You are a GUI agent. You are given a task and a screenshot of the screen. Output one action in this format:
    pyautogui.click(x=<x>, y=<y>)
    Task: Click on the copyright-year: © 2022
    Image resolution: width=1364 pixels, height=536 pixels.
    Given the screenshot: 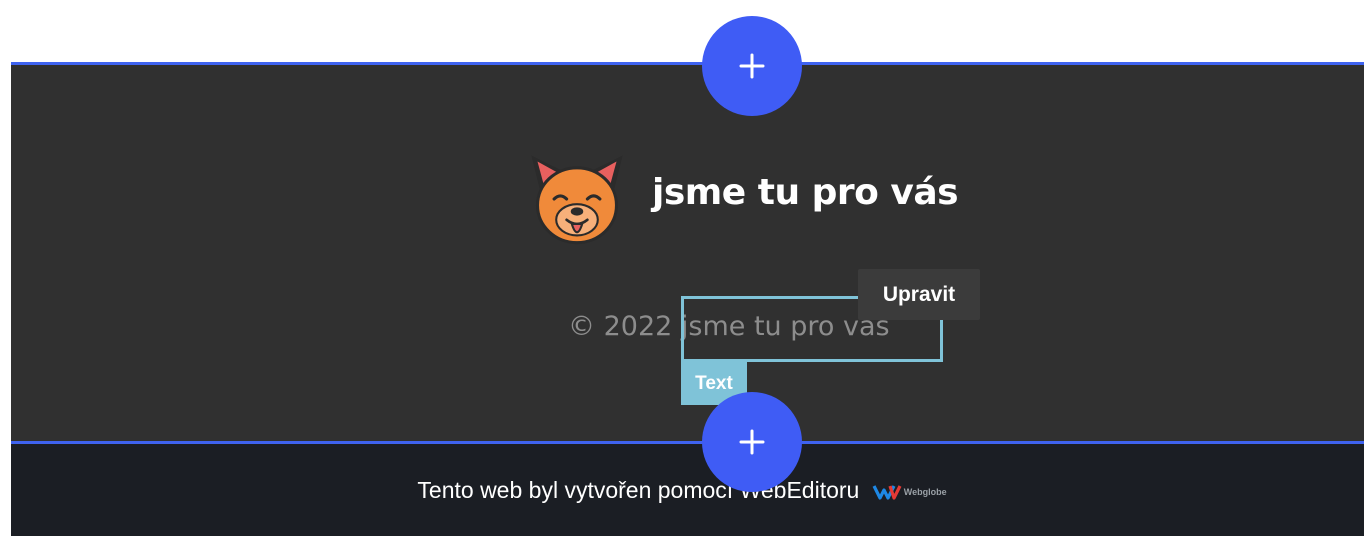 What is the action you would take?
    pyautogui.click(x=620, y=326)
    